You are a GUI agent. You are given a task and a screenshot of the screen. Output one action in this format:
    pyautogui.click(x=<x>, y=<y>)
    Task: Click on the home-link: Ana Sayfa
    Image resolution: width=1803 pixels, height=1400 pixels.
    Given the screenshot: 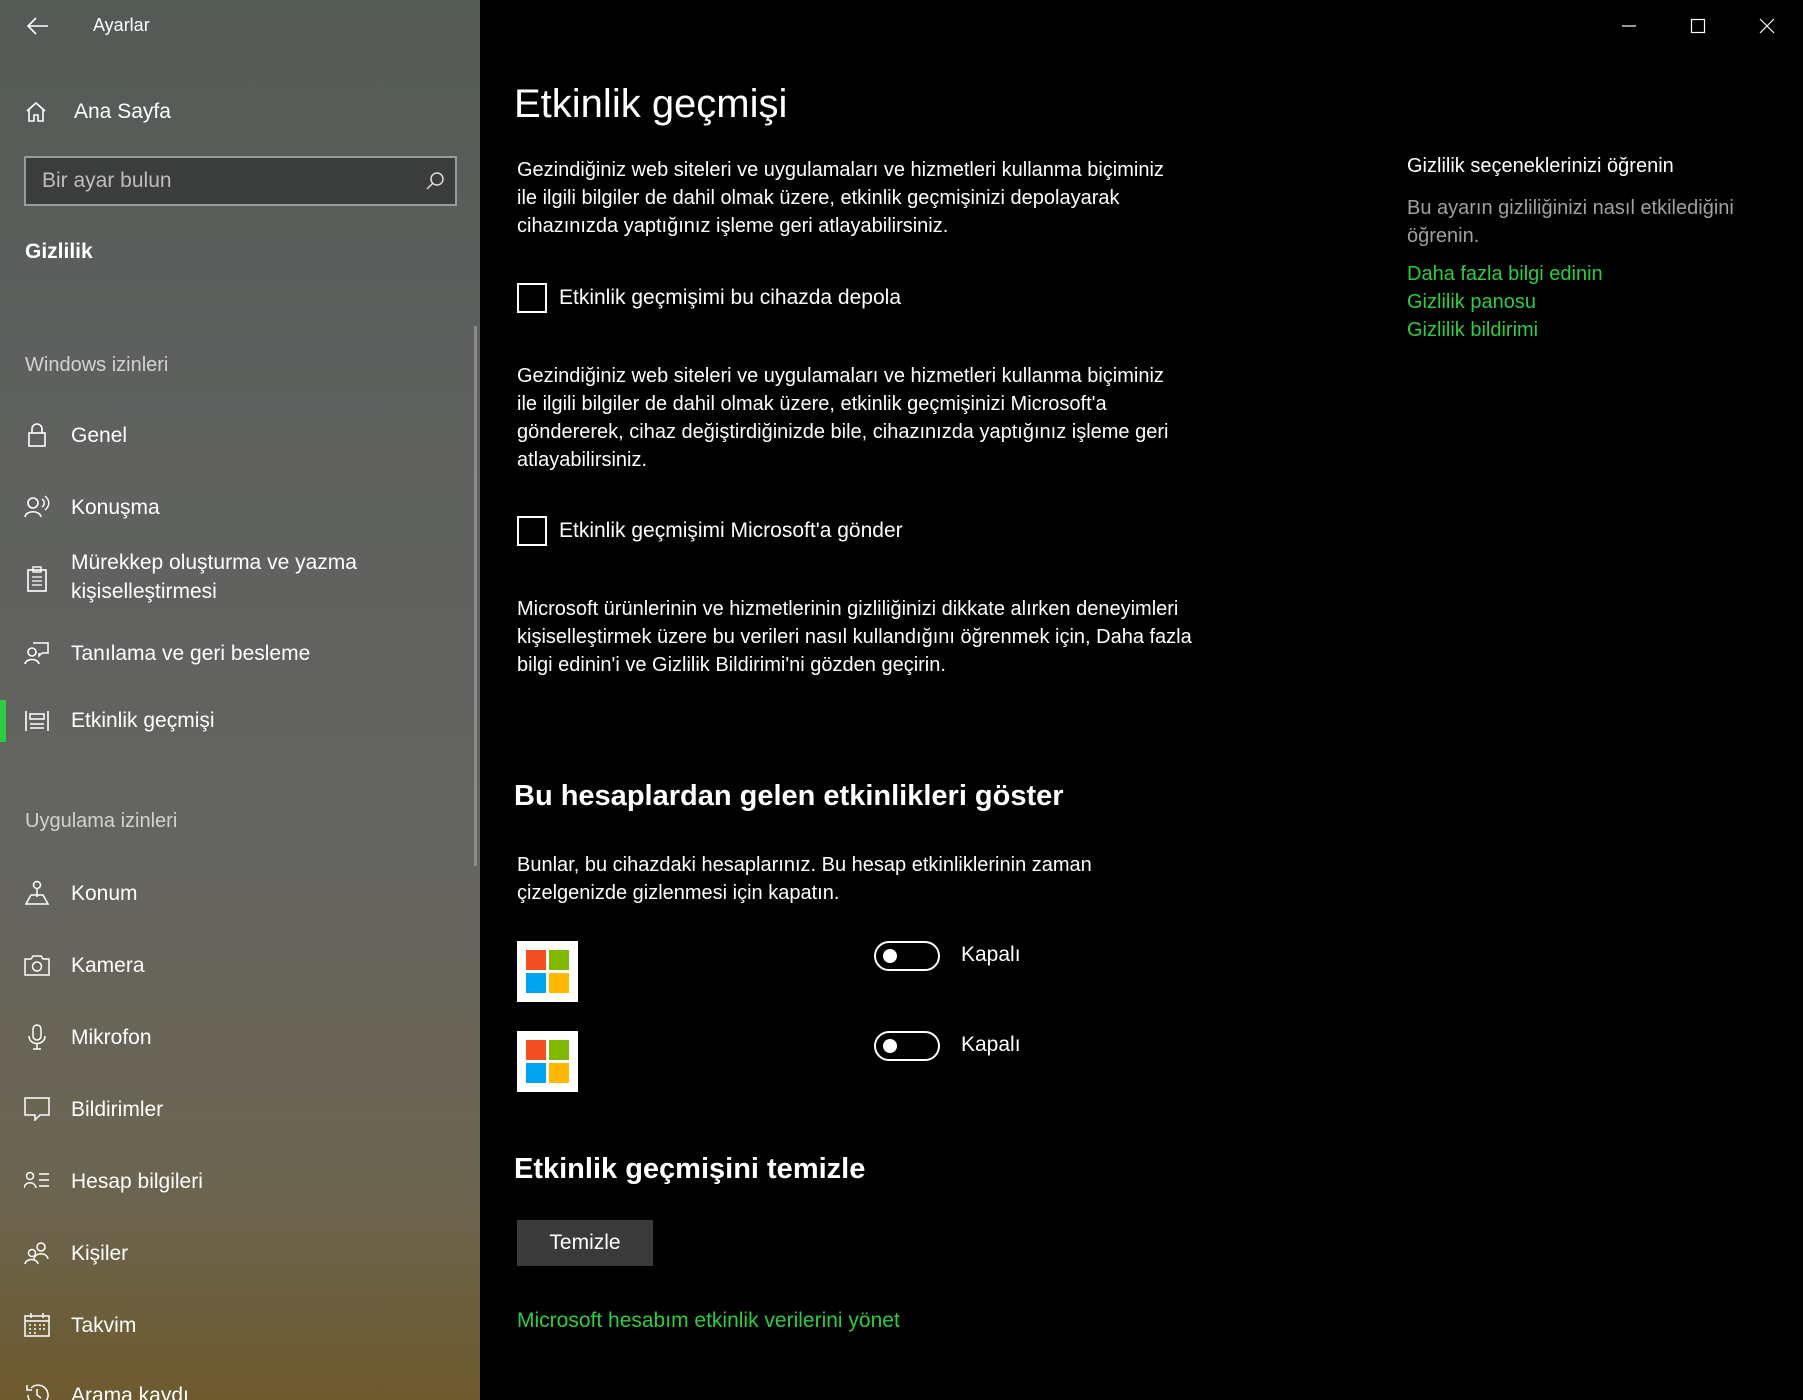 What is the action you would take?
    pyautogui.click(x=97, y=112)
    